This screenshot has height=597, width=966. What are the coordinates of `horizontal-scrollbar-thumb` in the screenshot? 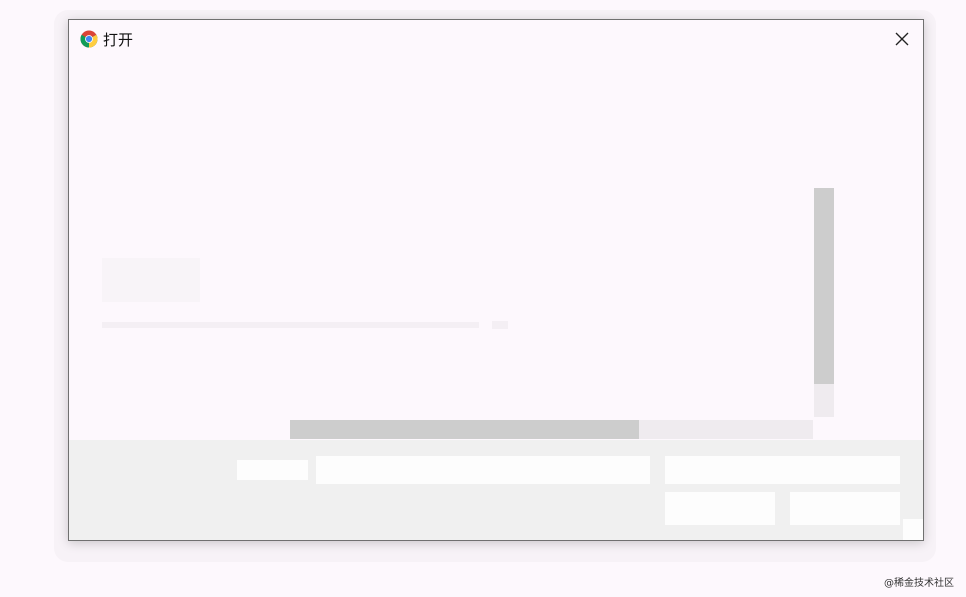 It's located at (464, 429).